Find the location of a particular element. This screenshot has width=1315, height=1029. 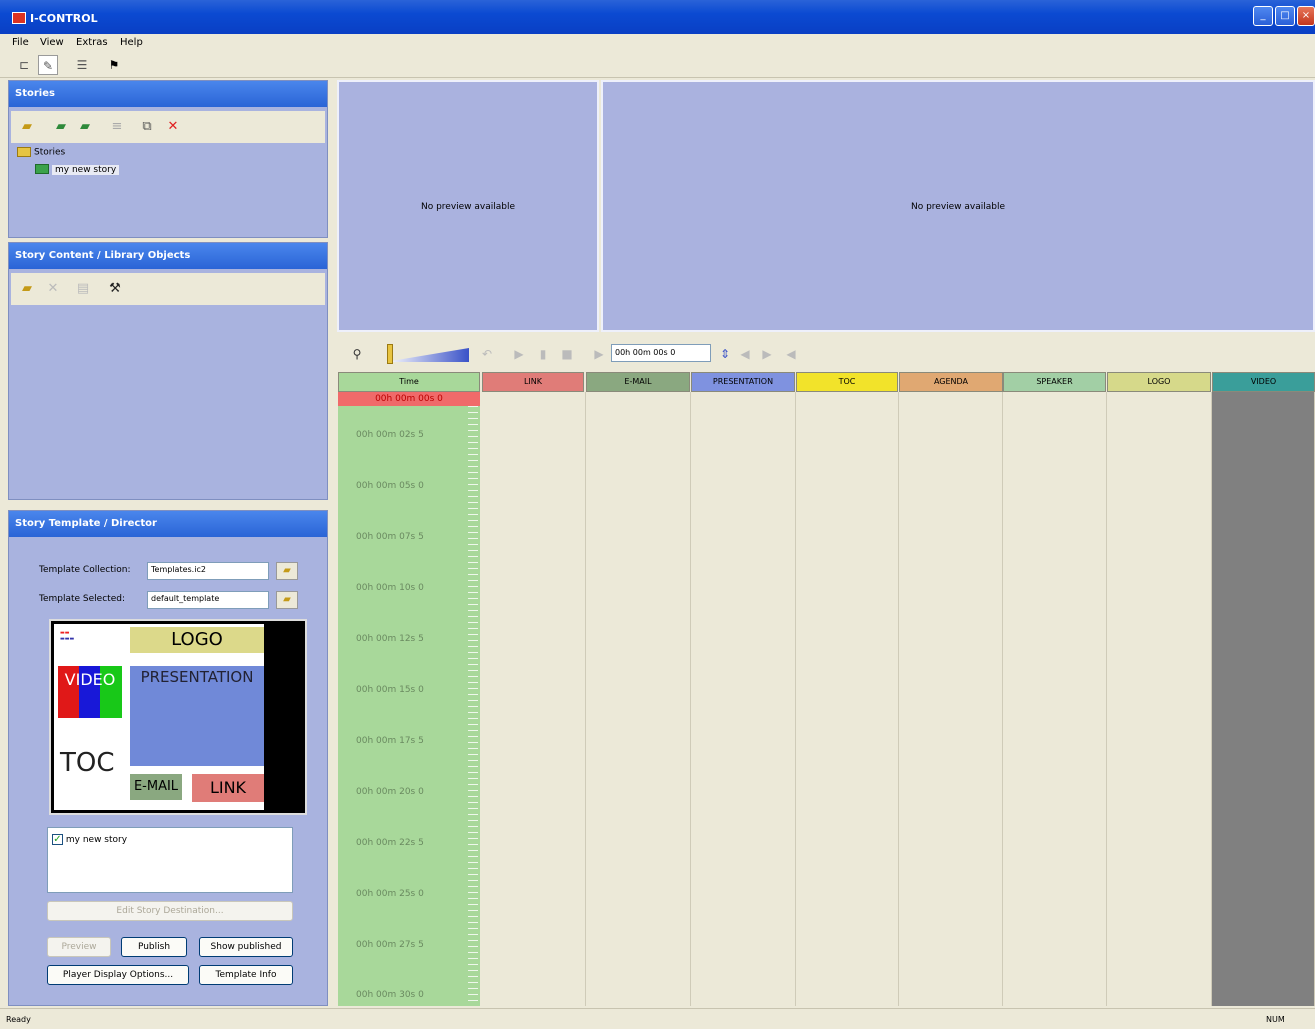

stories-panel: Stories ▰ ▰ ▰ ≡ ⧉ ✕ Stories my new story is located at coordinates (168, 159).